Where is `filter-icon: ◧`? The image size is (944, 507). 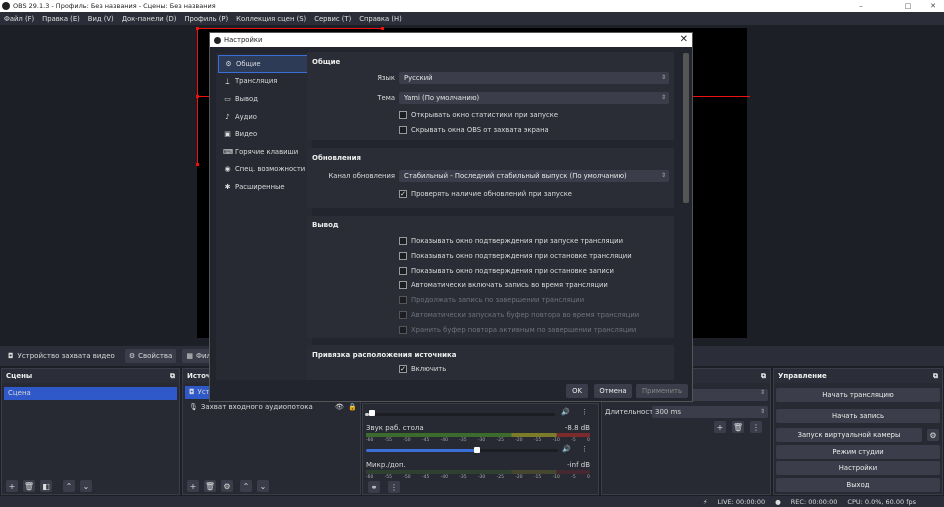 filter-icon: ◧ is located at coordinates (46, 486).